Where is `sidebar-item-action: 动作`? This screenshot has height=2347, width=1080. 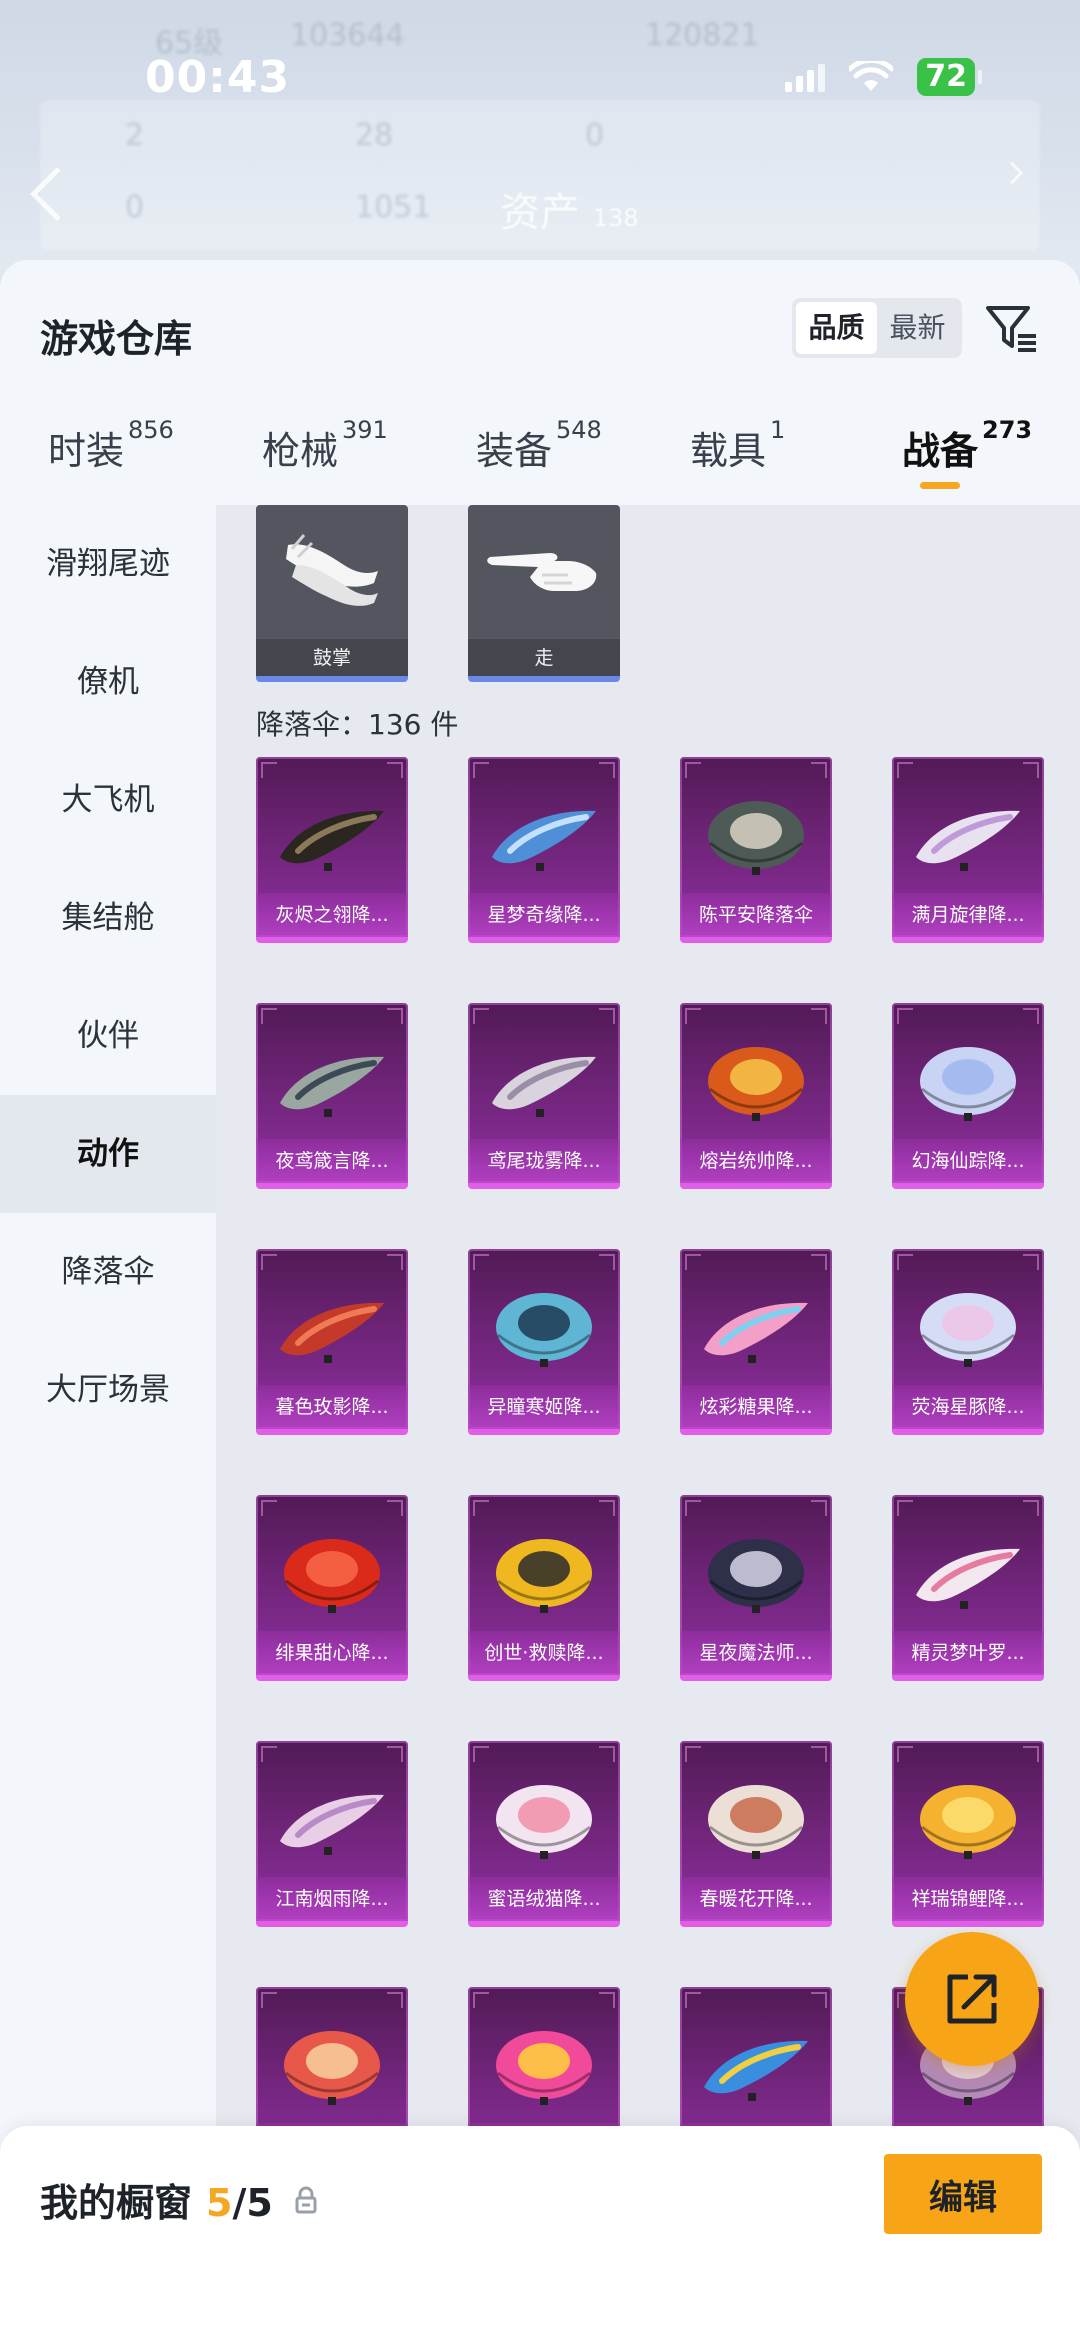
sidebar-item-action: 动作 is located at coordinates (108, 1154).